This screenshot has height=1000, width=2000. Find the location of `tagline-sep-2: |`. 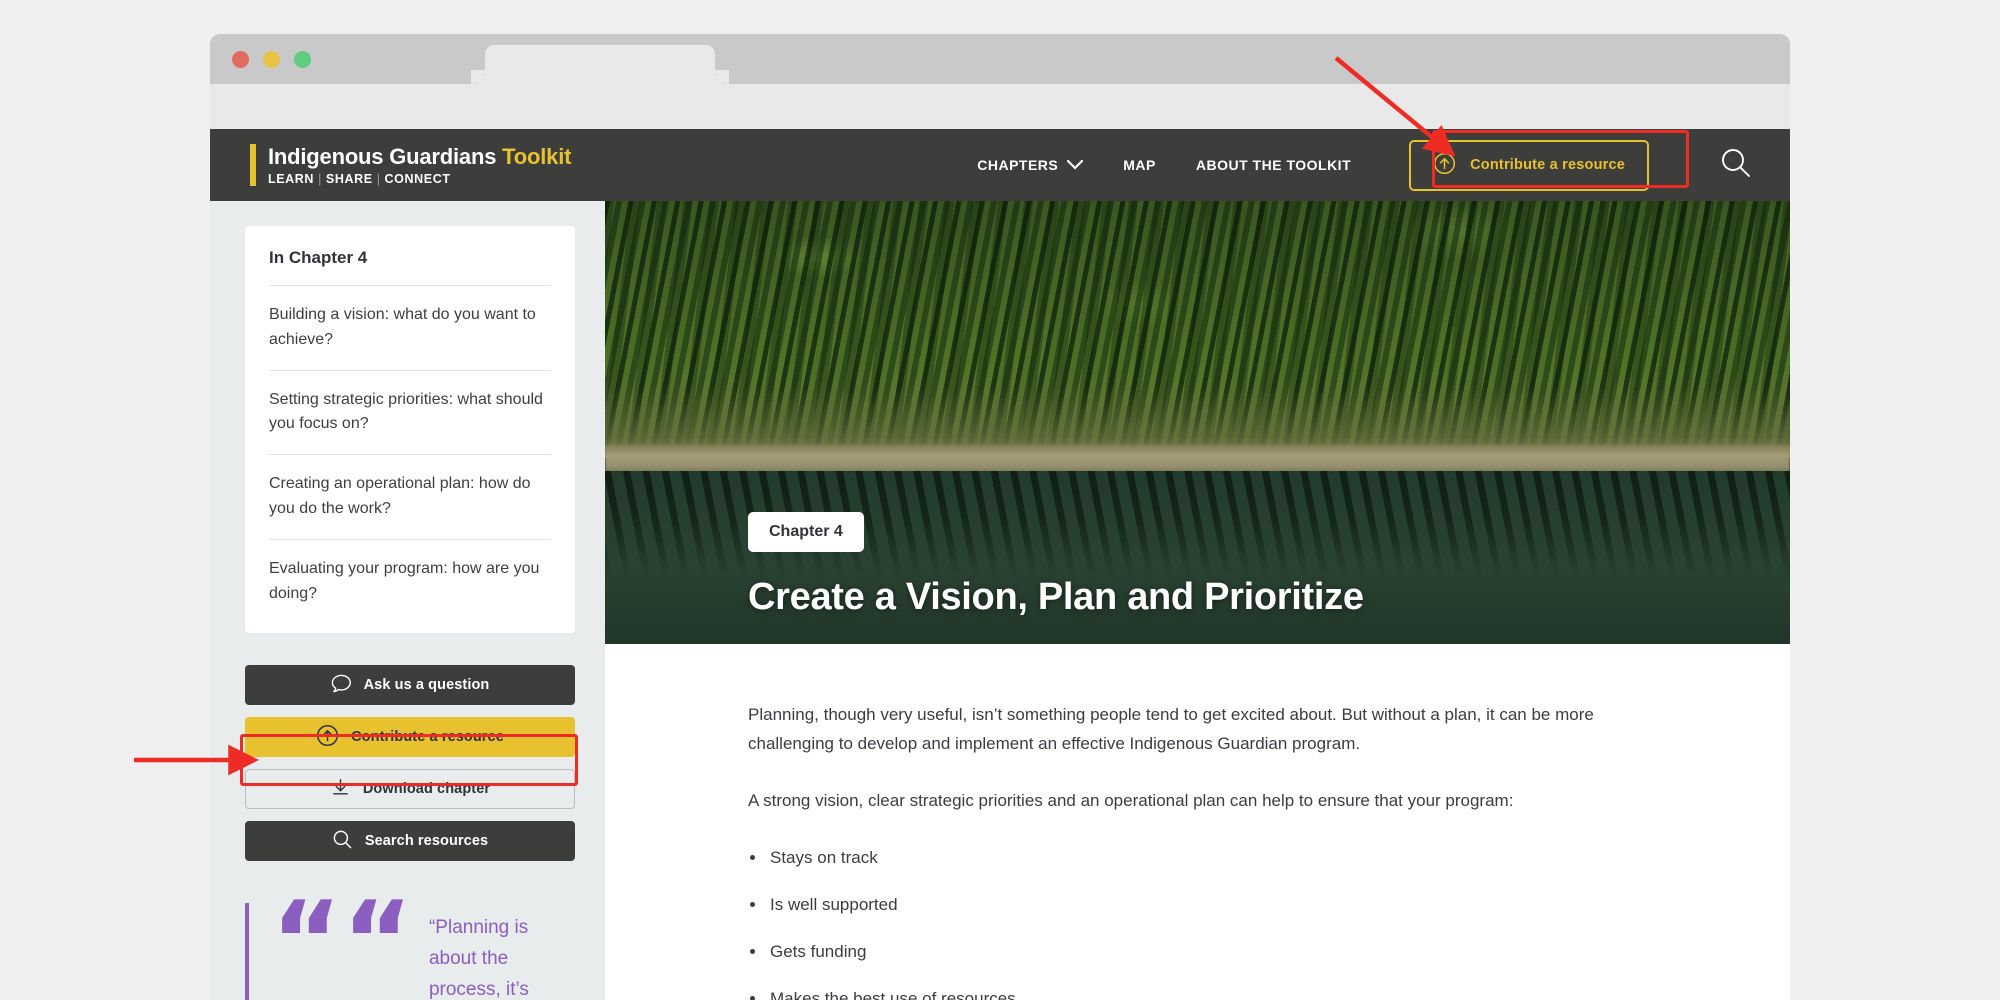

tagline-sep-2: | is located at coordinates (378, 179).